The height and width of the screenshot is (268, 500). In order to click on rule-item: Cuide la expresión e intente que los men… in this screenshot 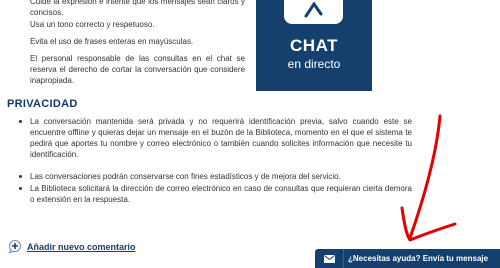, I will do `click(137, 8)`.